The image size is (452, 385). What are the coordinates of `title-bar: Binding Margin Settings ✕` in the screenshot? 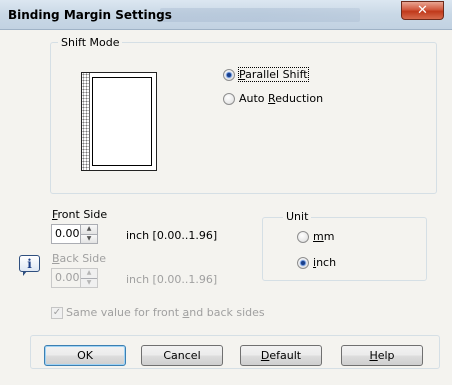 It's located at (226, 15).